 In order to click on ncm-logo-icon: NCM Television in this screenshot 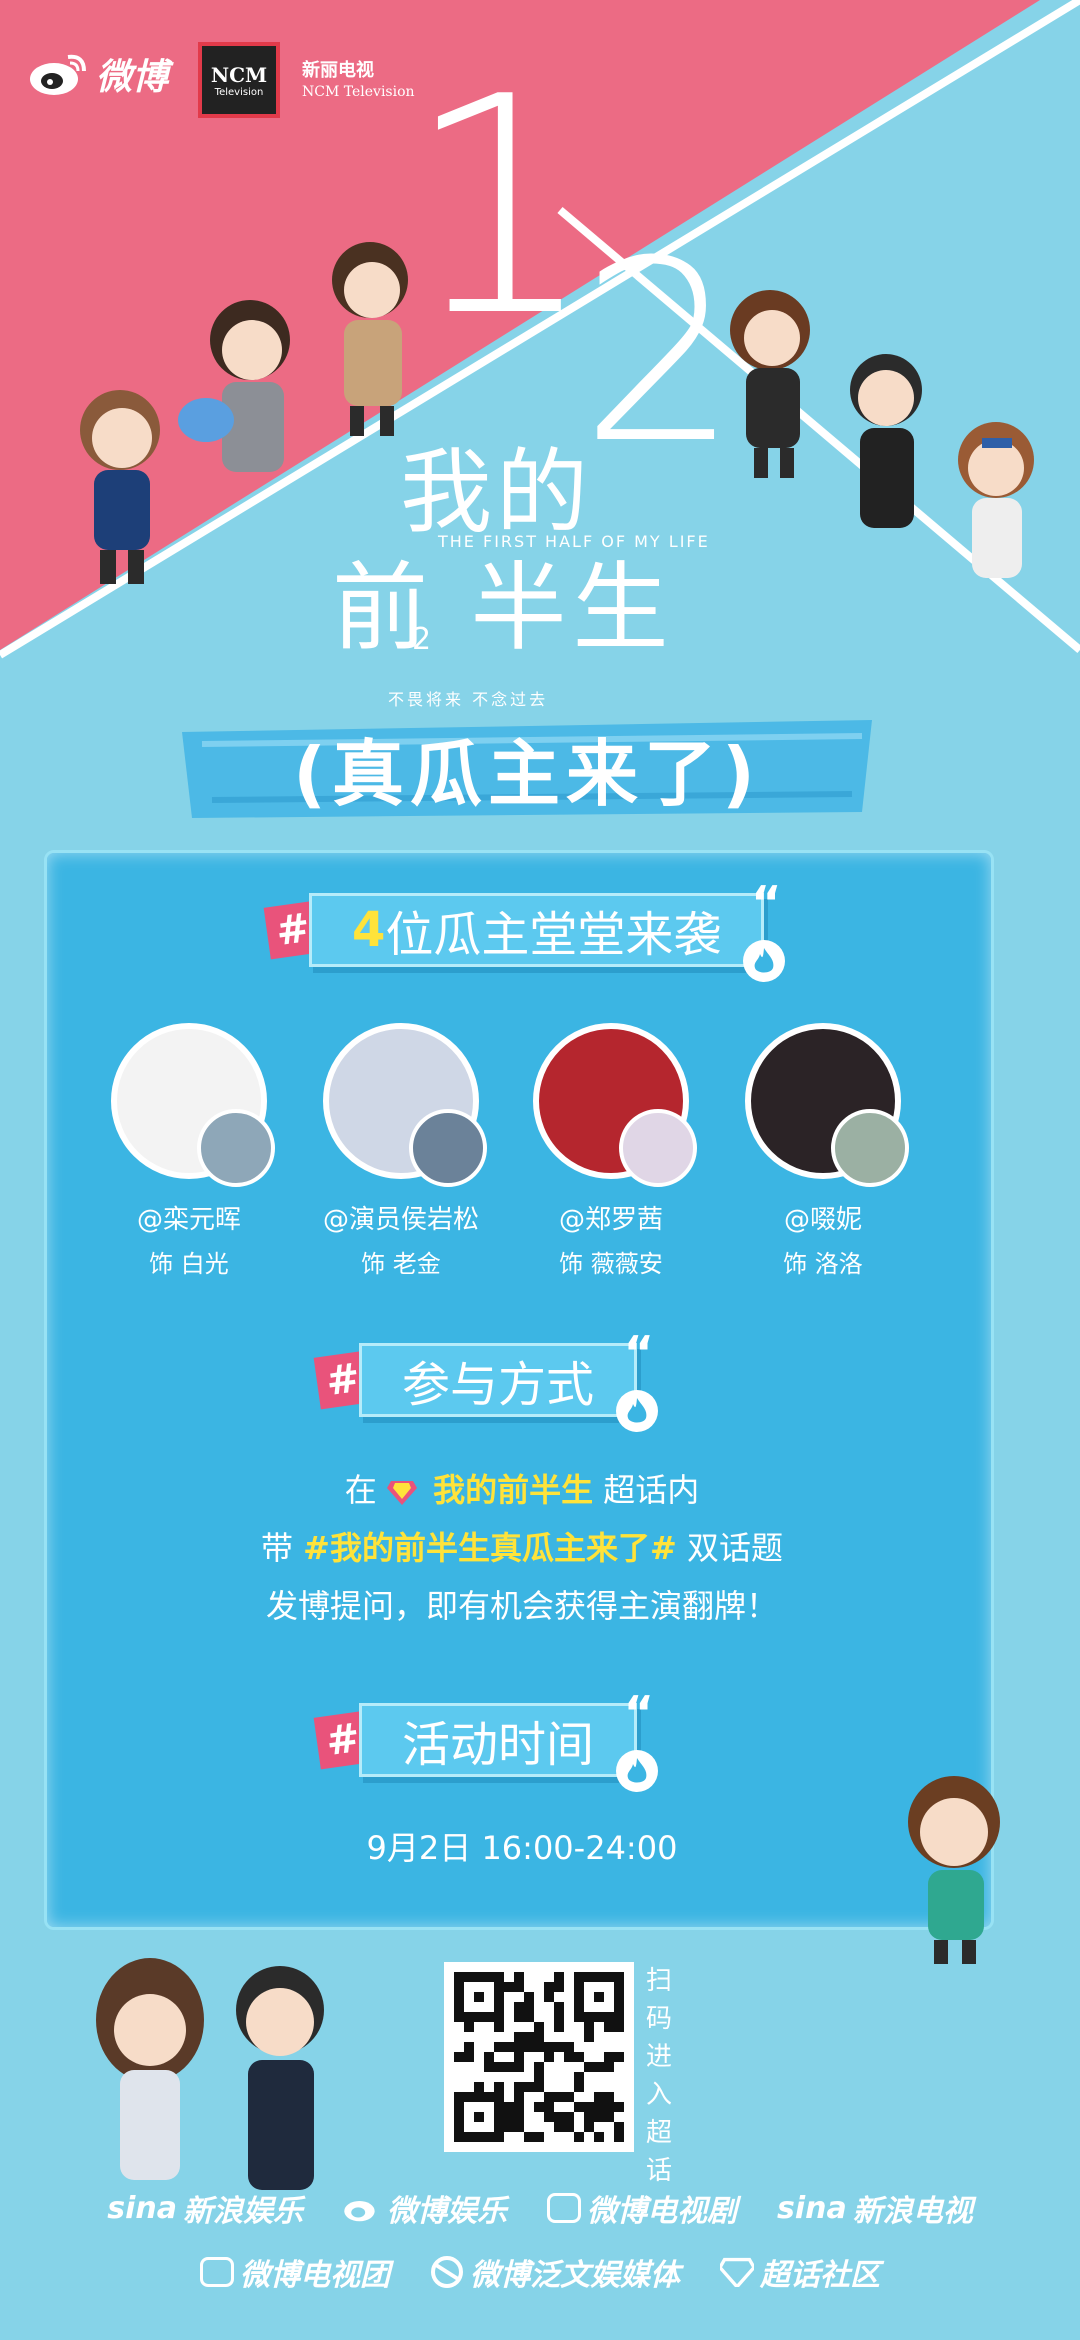, I will do `click(239, 80)`.